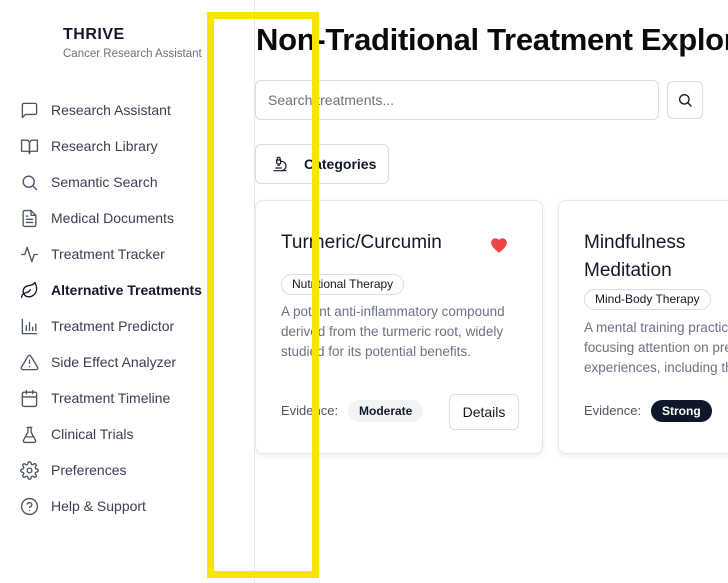  What do you see at coordinates (635, 256) in the screenshot?
I see `card-title: Mindfulness Meditation` at bounding box center [635, 256].